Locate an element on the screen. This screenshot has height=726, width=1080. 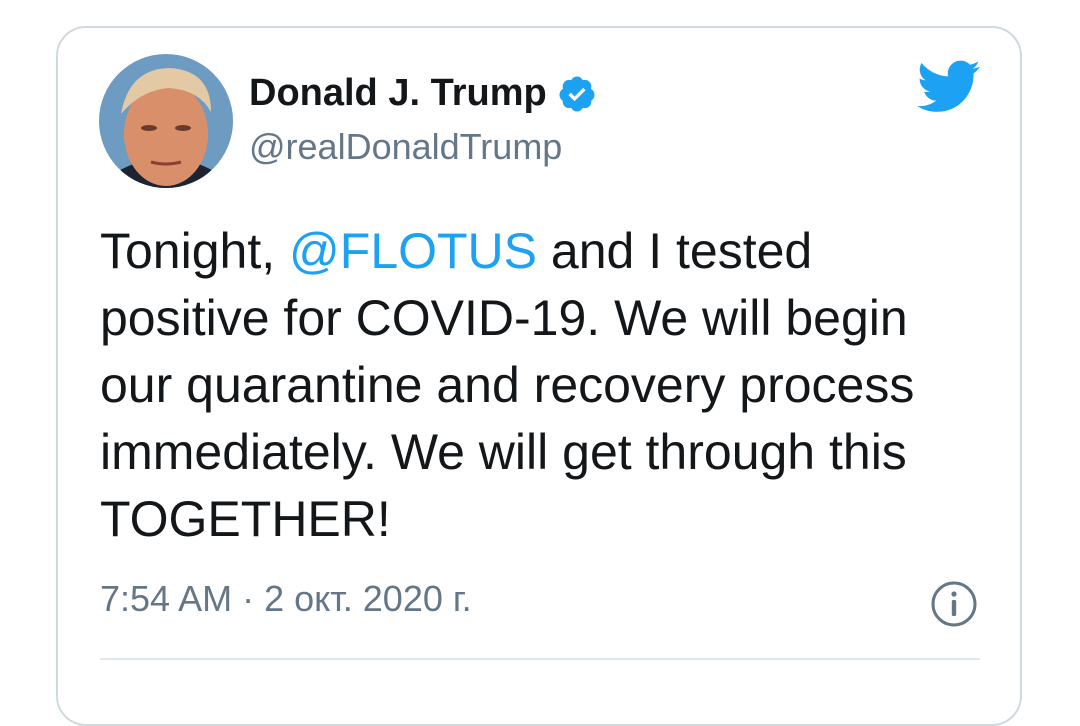
verified-badge-icon is located at coordinates (577, 94).